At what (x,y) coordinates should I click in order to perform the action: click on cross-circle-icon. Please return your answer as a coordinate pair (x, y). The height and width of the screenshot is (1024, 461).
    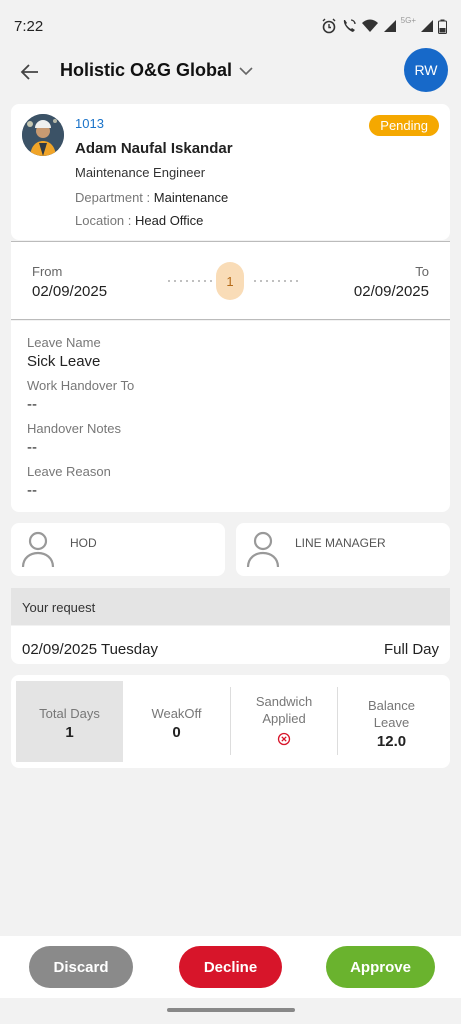
    Looking at the image, I should click on (284, 739).